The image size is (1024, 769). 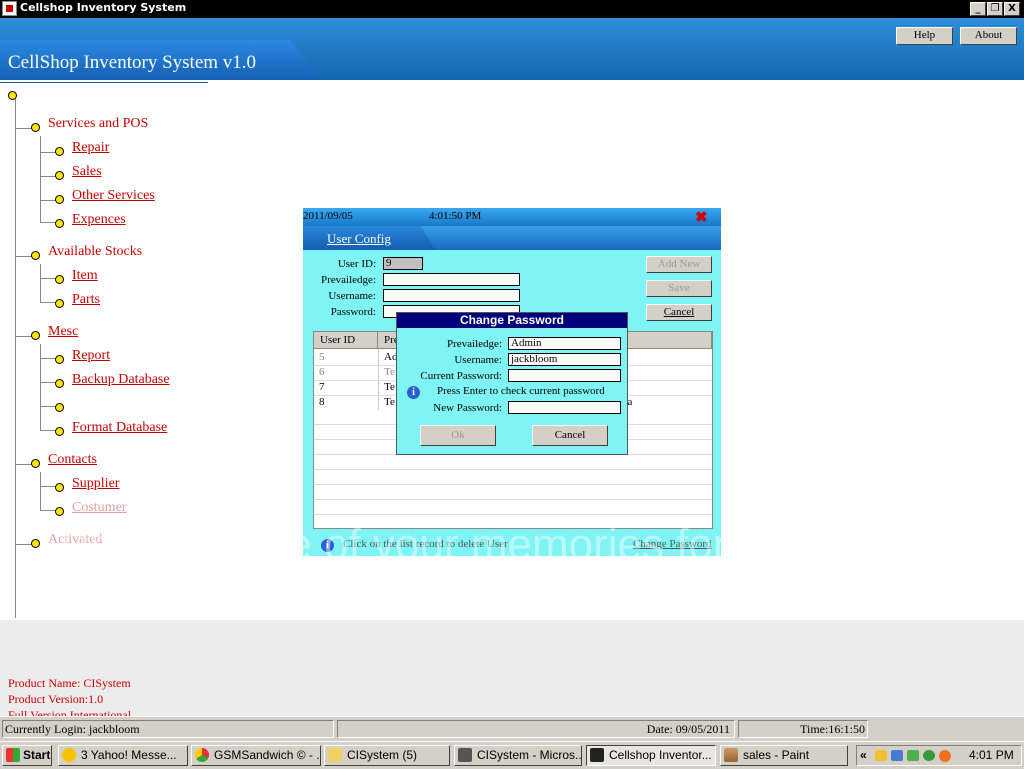 I want to click on row-user-id: 6, so click(x=322, y=372).